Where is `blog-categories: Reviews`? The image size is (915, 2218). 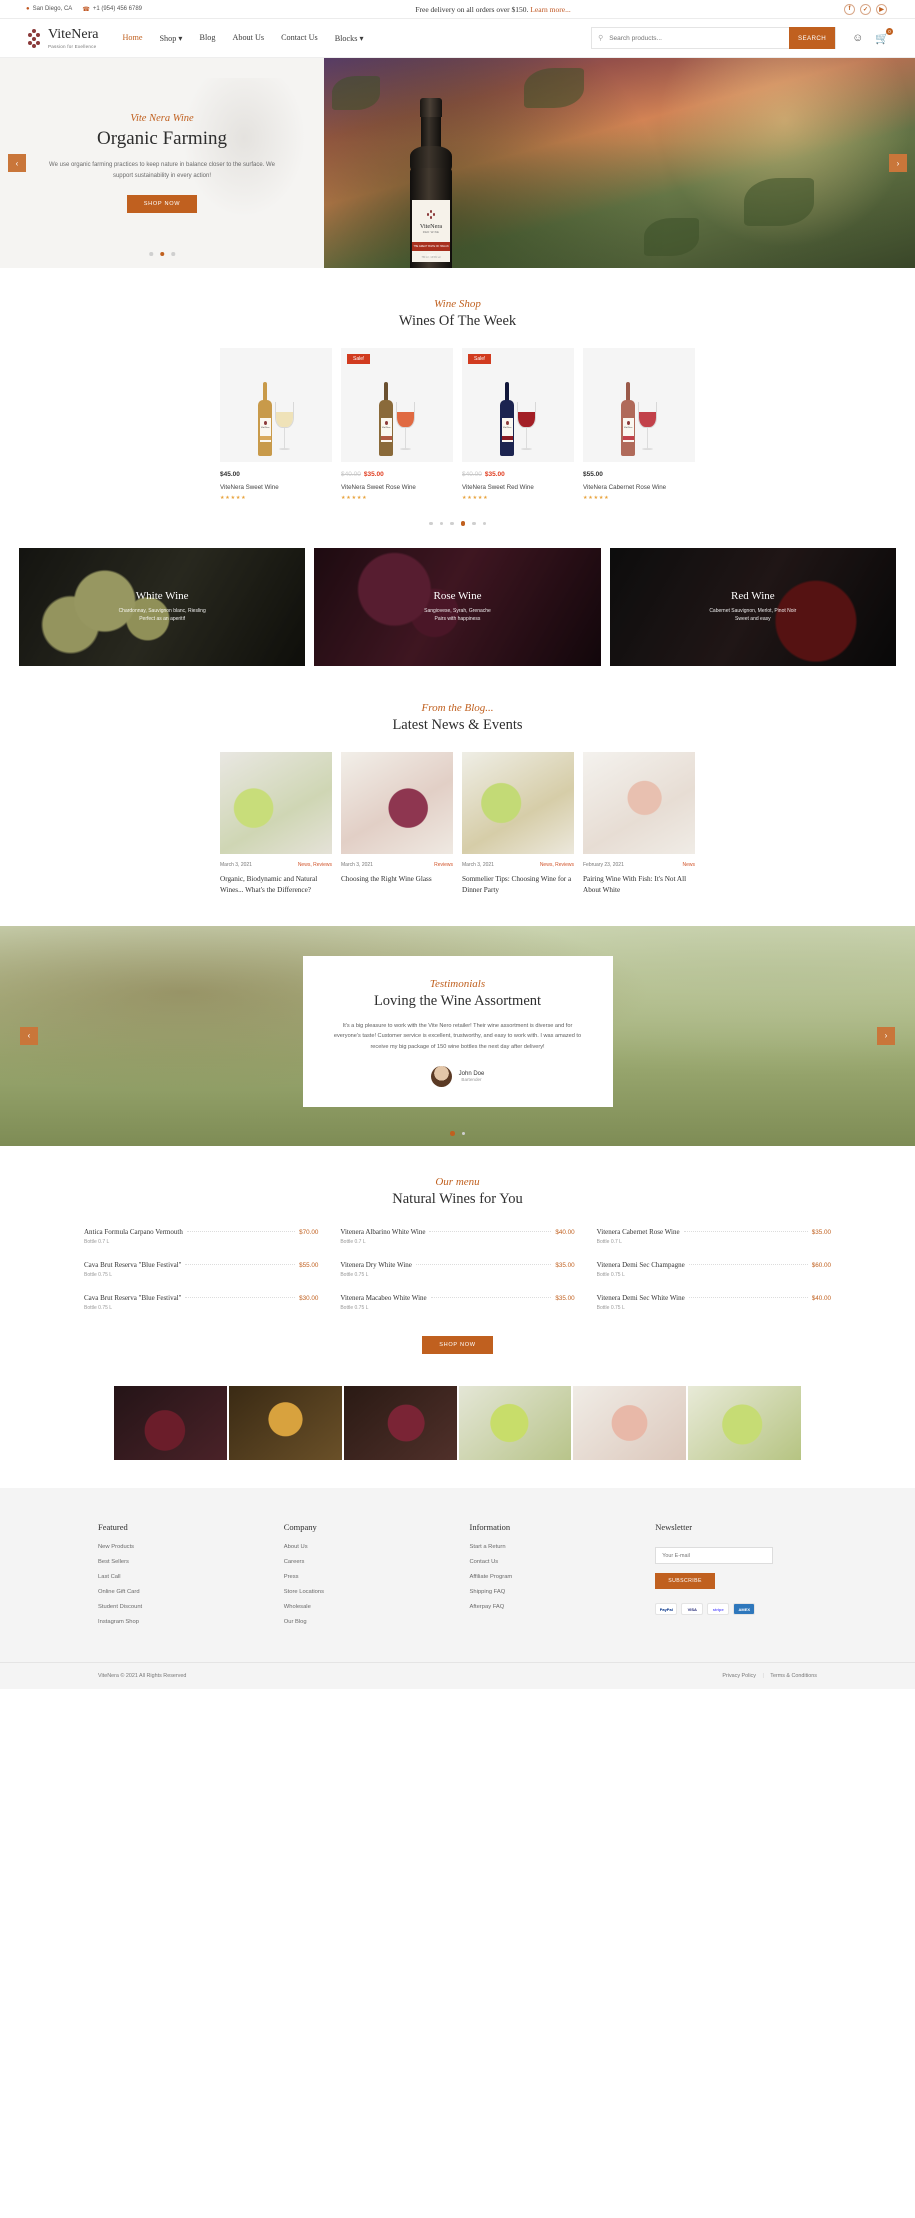
blog-categories: Reviews is located at coordinates (443, 865).